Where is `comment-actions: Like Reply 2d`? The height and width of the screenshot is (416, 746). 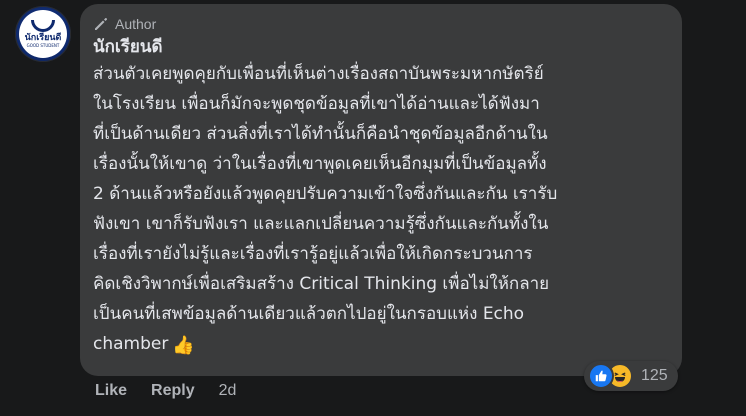 comment-actions: Like Reply 2d is located at coordinates (165, 391).